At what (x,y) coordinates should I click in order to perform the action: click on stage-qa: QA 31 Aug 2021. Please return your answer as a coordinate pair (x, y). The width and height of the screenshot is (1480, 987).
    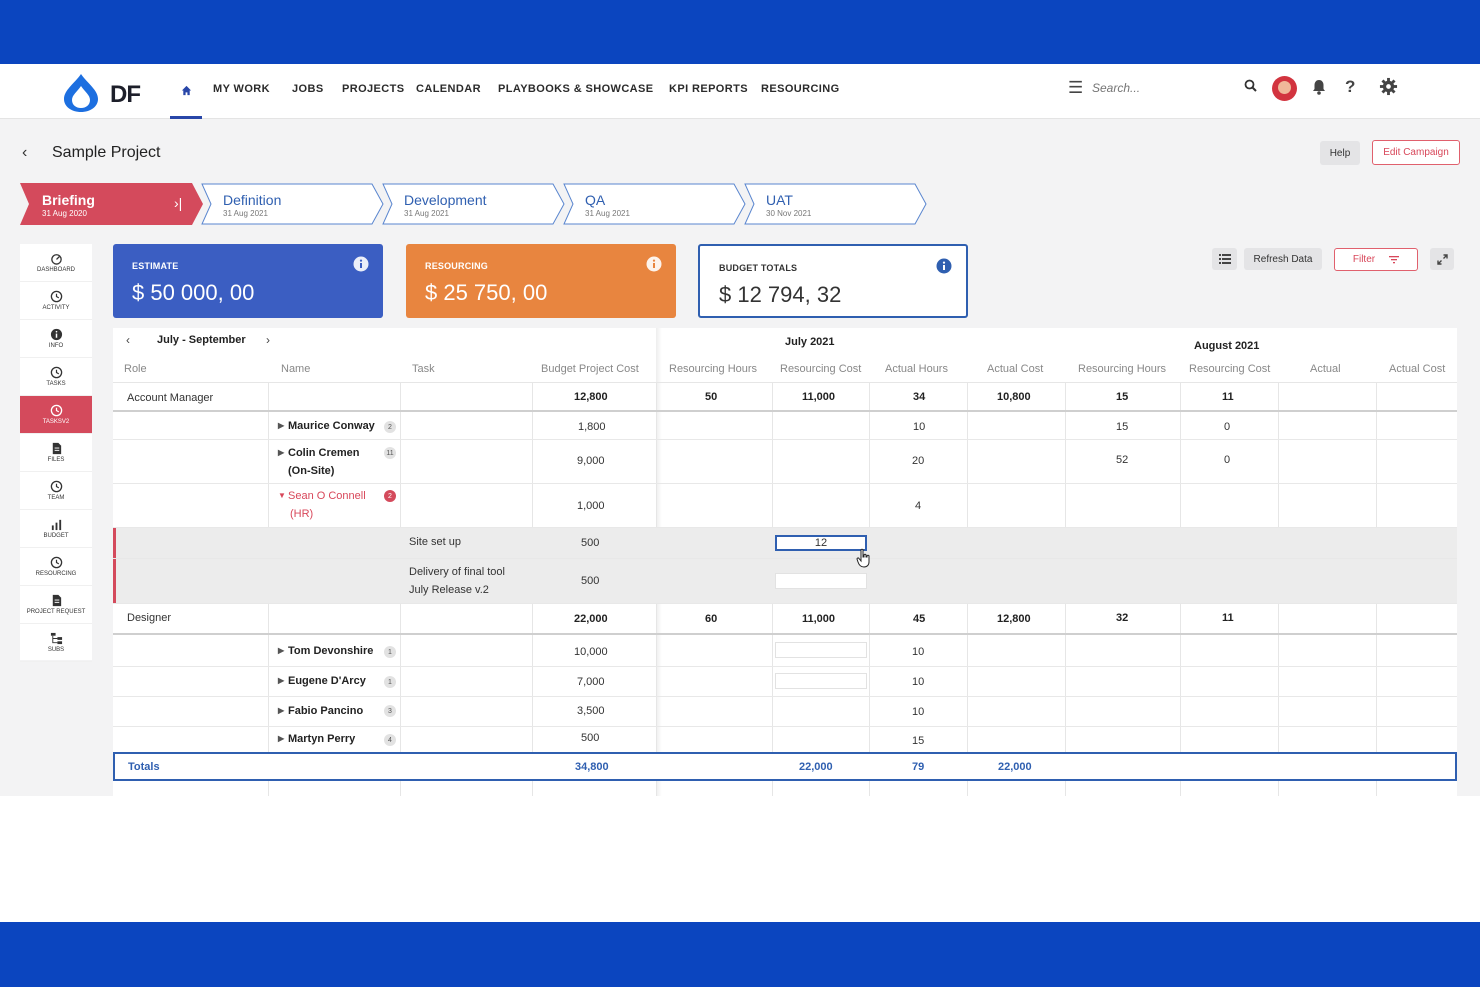
    Looking at the image, I should click on (657, 204).